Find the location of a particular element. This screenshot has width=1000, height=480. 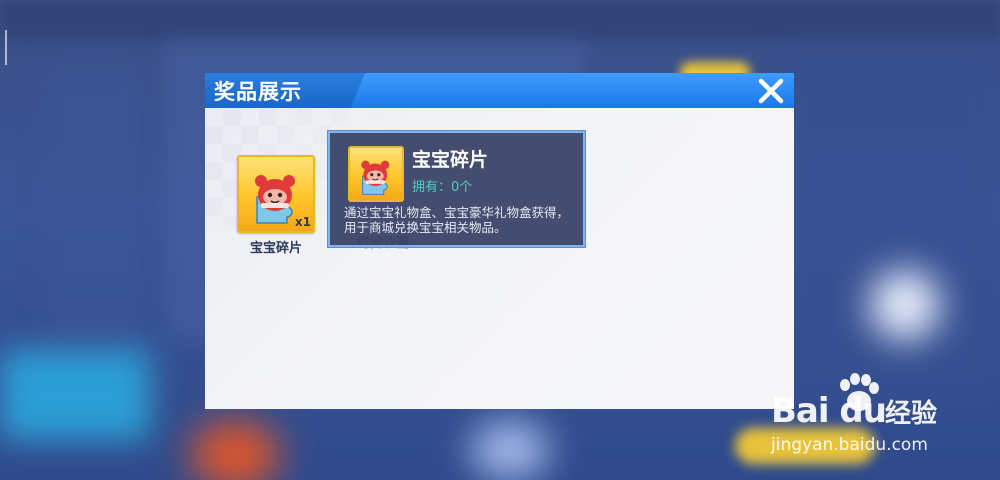

close-icon is located at coordinates (771, 91).